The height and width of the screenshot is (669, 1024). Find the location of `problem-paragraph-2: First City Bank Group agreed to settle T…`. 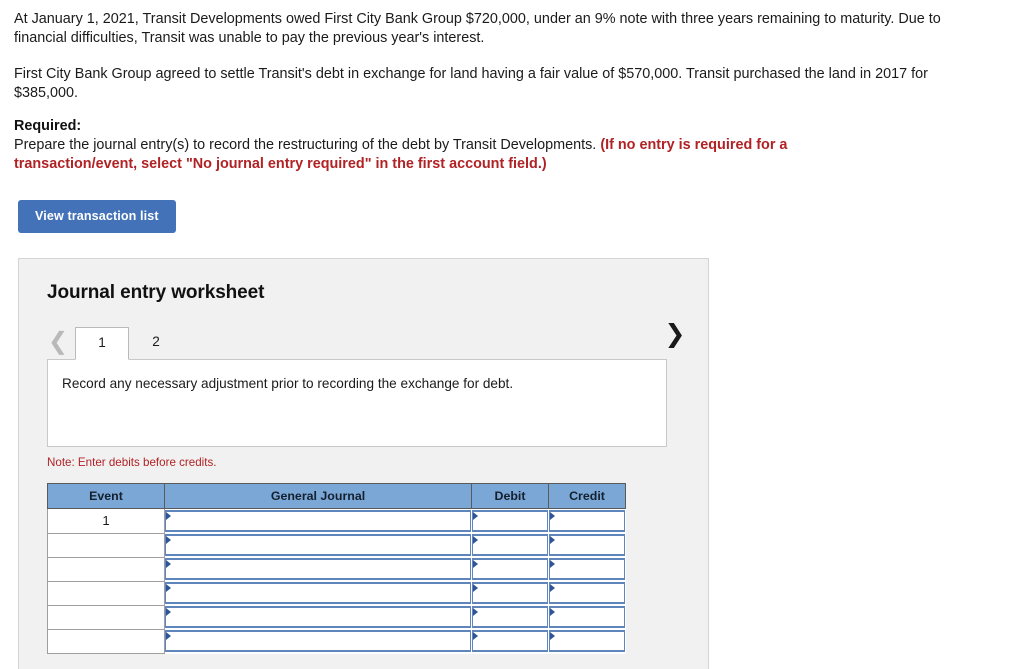

problem-paragraph-2: First City Bank Group agreed to settle T… is located at coordinates (471, 83).